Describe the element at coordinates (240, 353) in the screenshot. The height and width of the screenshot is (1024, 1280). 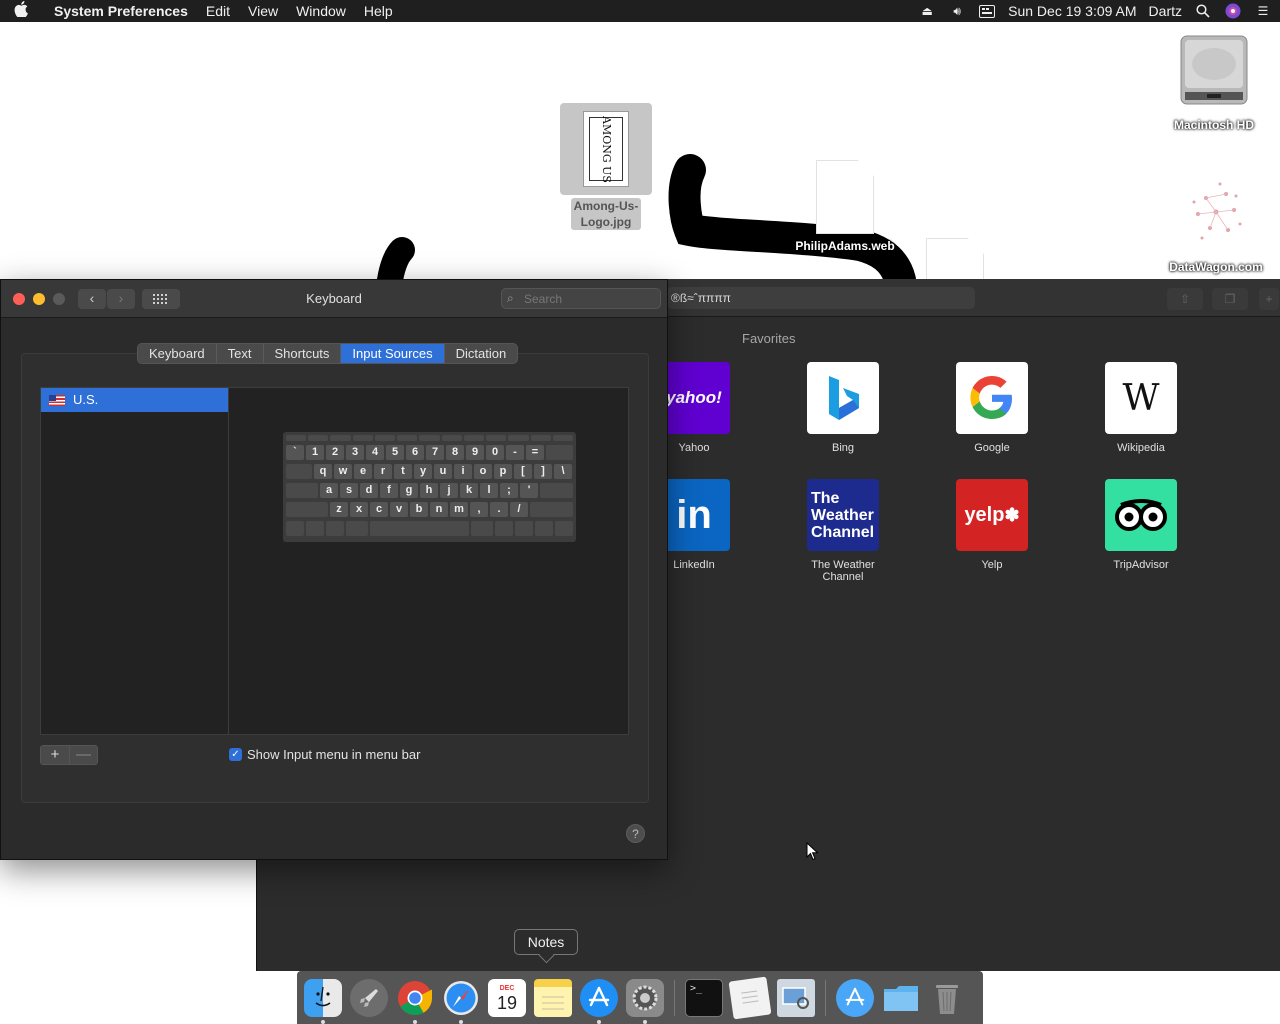
I see `tab-text: Text` at that location.